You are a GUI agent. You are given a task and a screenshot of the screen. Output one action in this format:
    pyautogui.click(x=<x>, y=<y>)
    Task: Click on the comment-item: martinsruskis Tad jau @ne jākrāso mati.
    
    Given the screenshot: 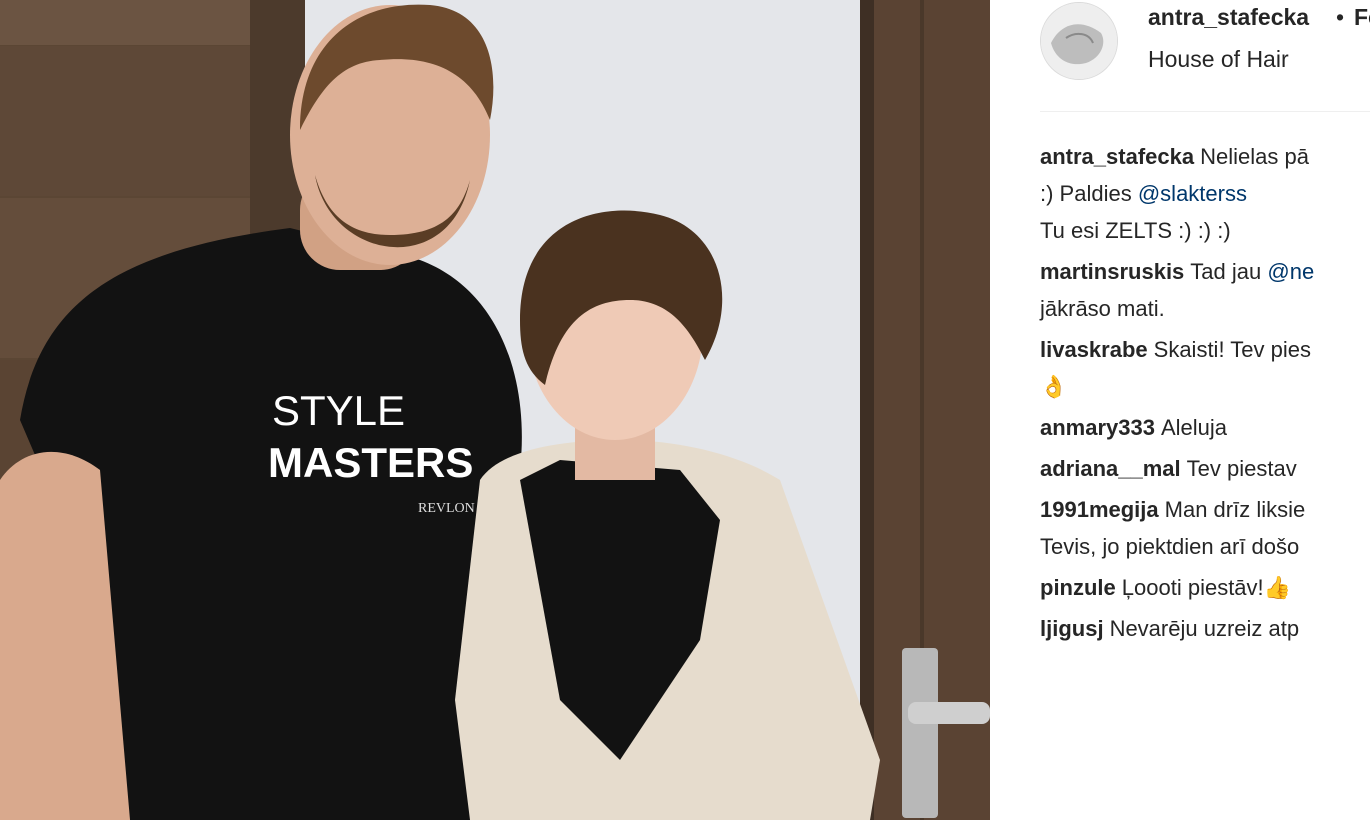 What is the action you would take?
    pyautogui.click(x=1205, y=290)
    